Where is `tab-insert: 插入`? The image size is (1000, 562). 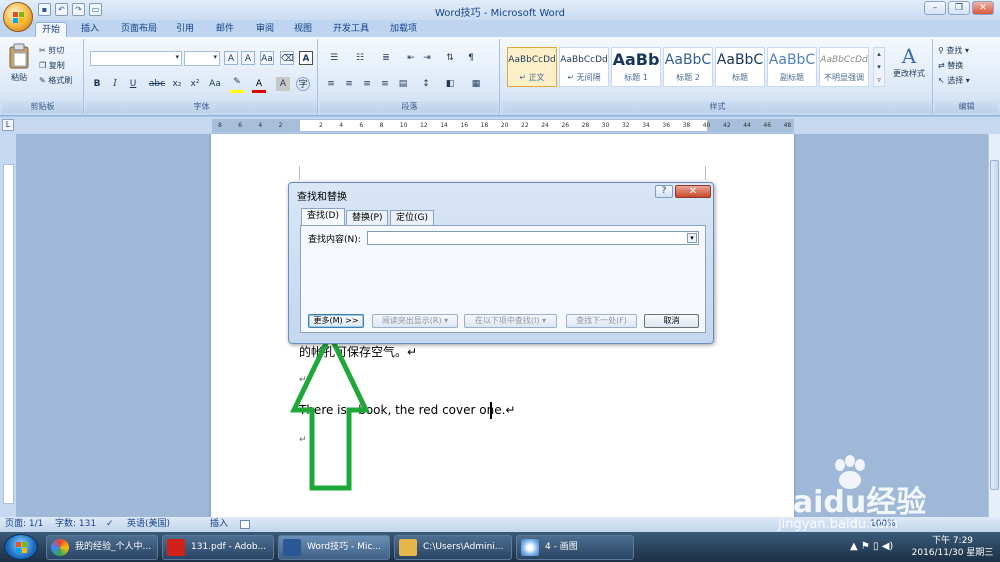
tab-insert: 插入 is located at coordinates (90, 29).